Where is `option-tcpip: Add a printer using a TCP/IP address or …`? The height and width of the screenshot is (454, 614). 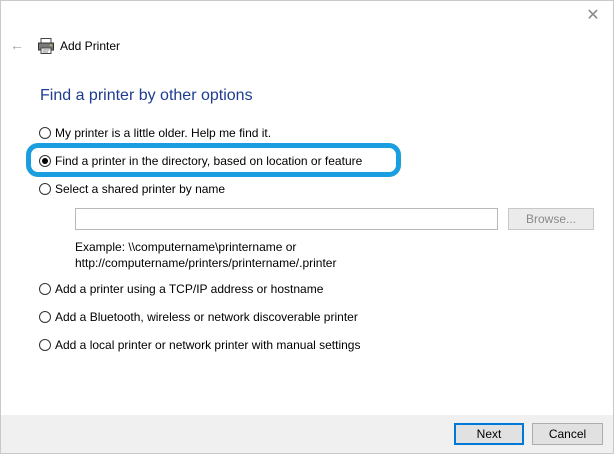
option-tcpip: Add a printer using a TCP/IP address or … is located at coordinates (181, 289).